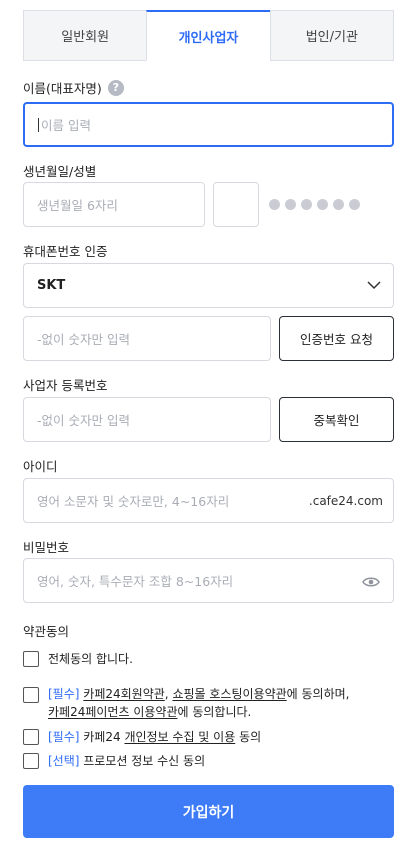 This screenshot has height=849, width=419. Describe the element at coordinates (229, 694) in the screenshot. I see `hosting-terms-link: 쇼핑몰 호스팅이용약관` at that location.